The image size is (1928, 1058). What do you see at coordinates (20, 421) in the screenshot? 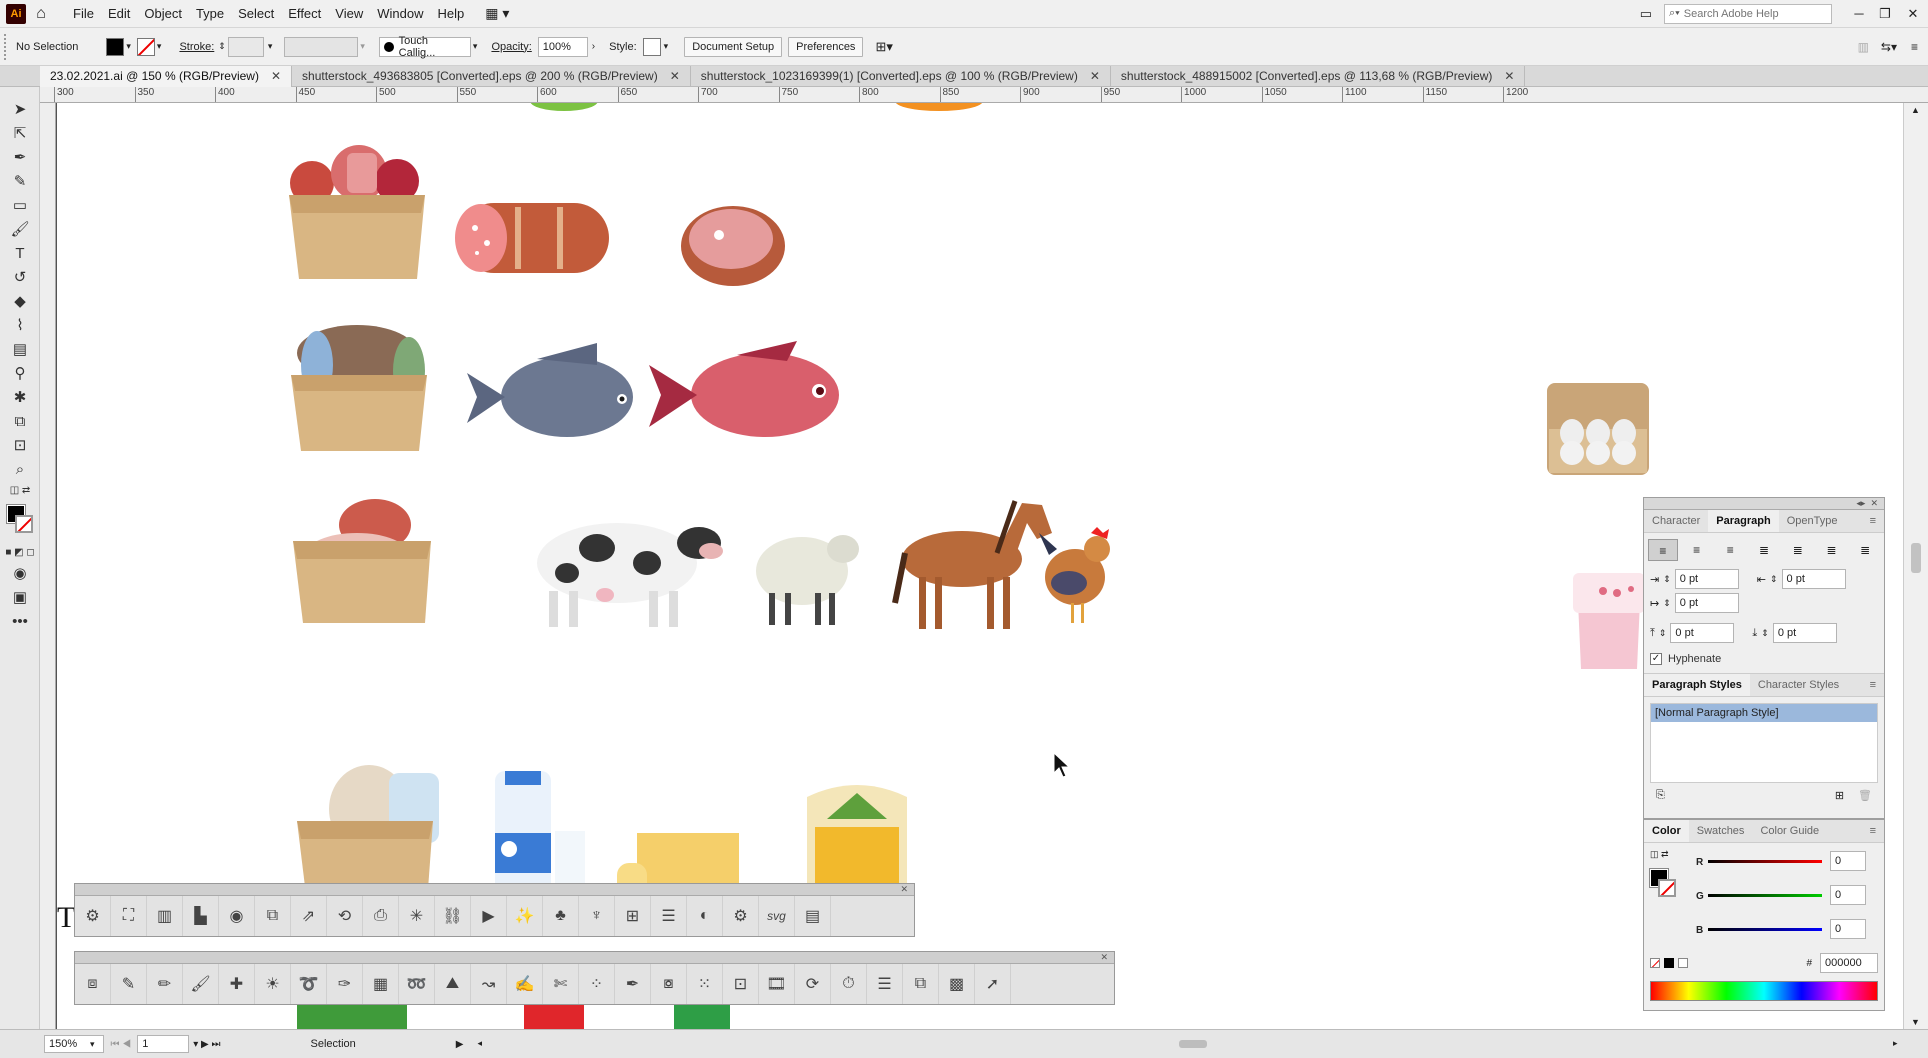
I see `shape-builder-tool-icon: ⧉` at bounding box center [20, 421].